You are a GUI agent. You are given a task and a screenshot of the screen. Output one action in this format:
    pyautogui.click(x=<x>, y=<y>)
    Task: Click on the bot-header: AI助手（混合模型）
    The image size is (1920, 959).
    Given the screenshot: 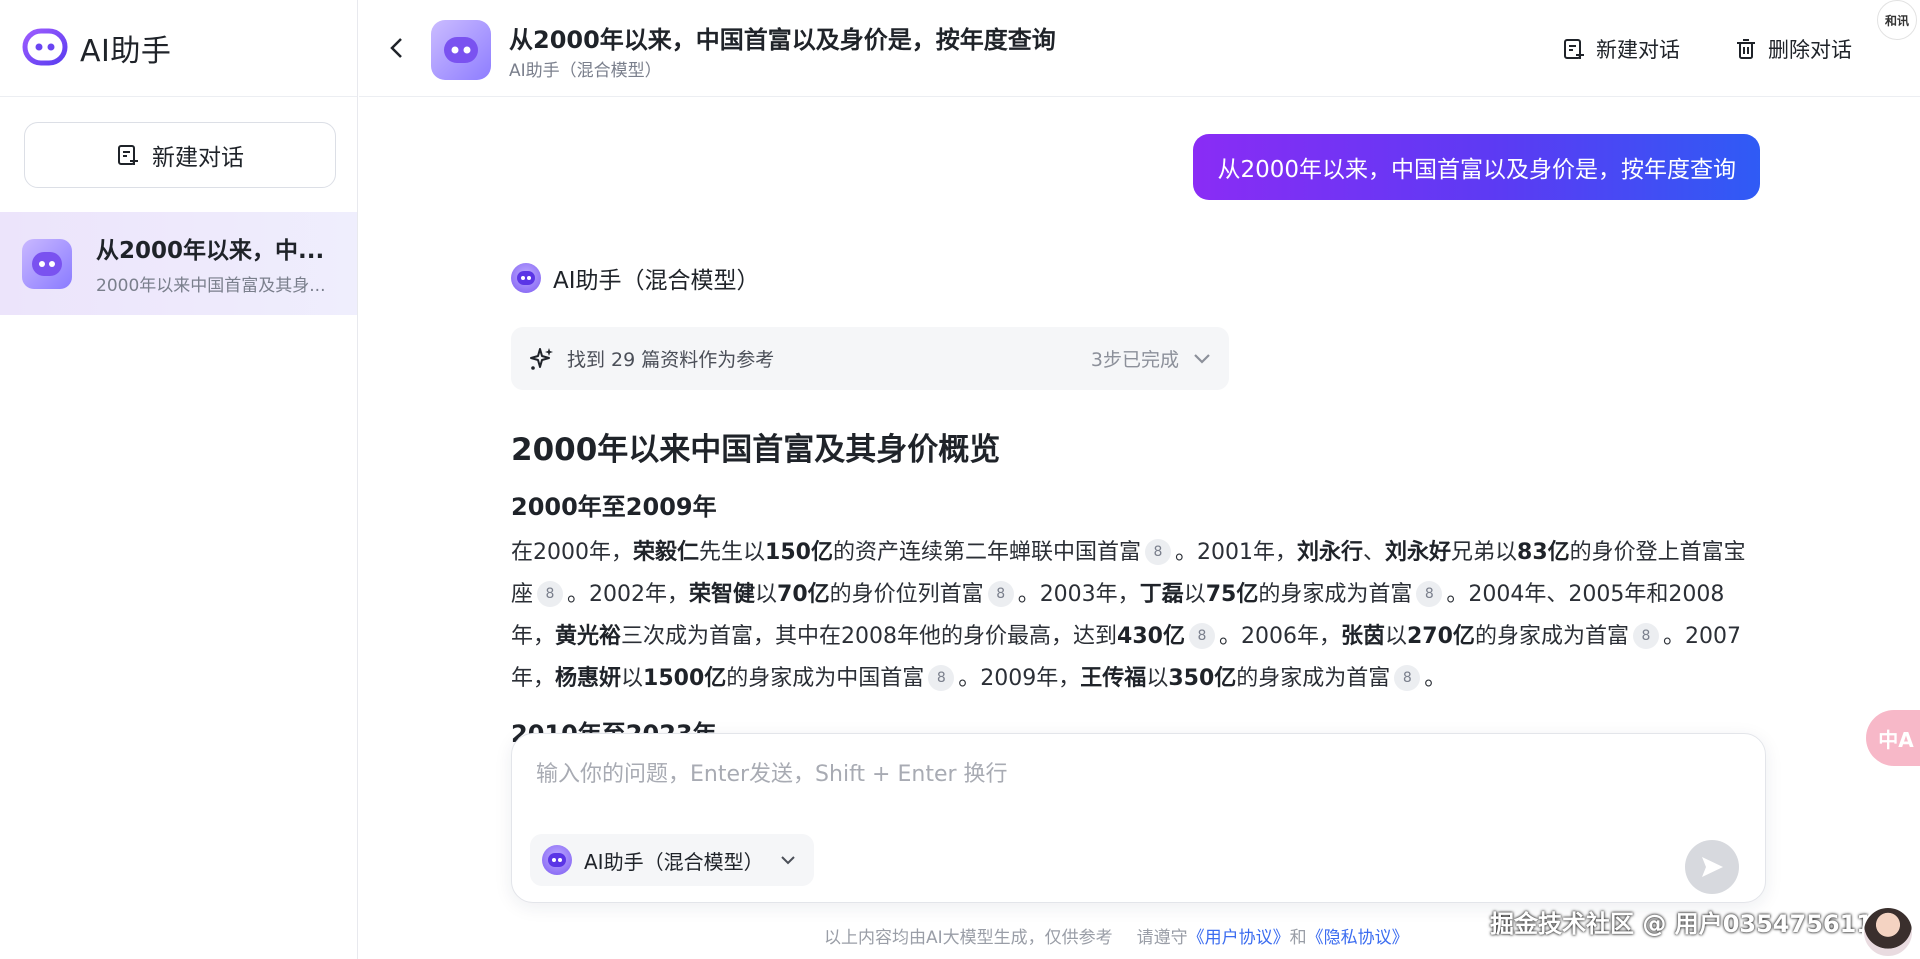 What is the action you would take?
    pyautogui.click(x=635, y=278)
    